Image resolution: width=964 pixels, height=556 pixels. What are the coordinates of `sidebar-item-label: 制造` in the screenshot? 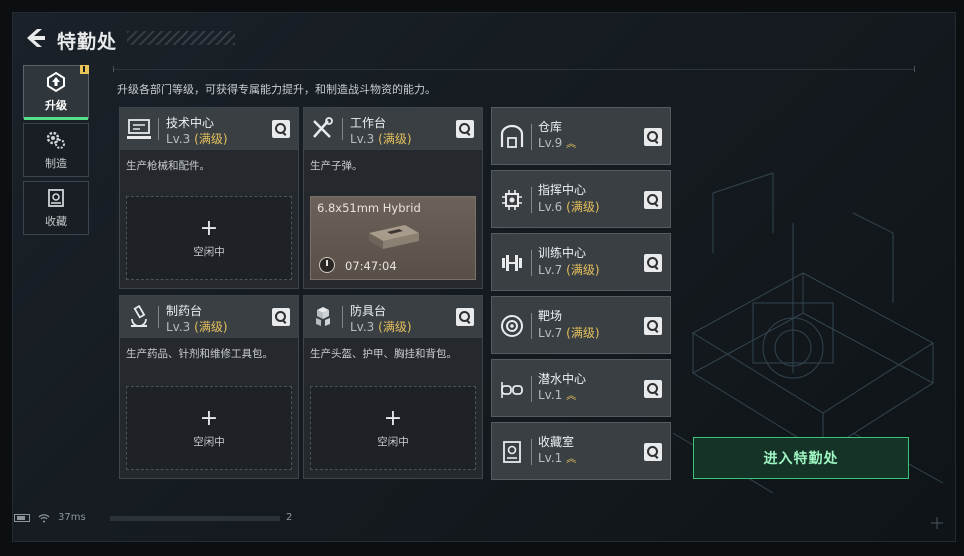 It's located at (56, 163).